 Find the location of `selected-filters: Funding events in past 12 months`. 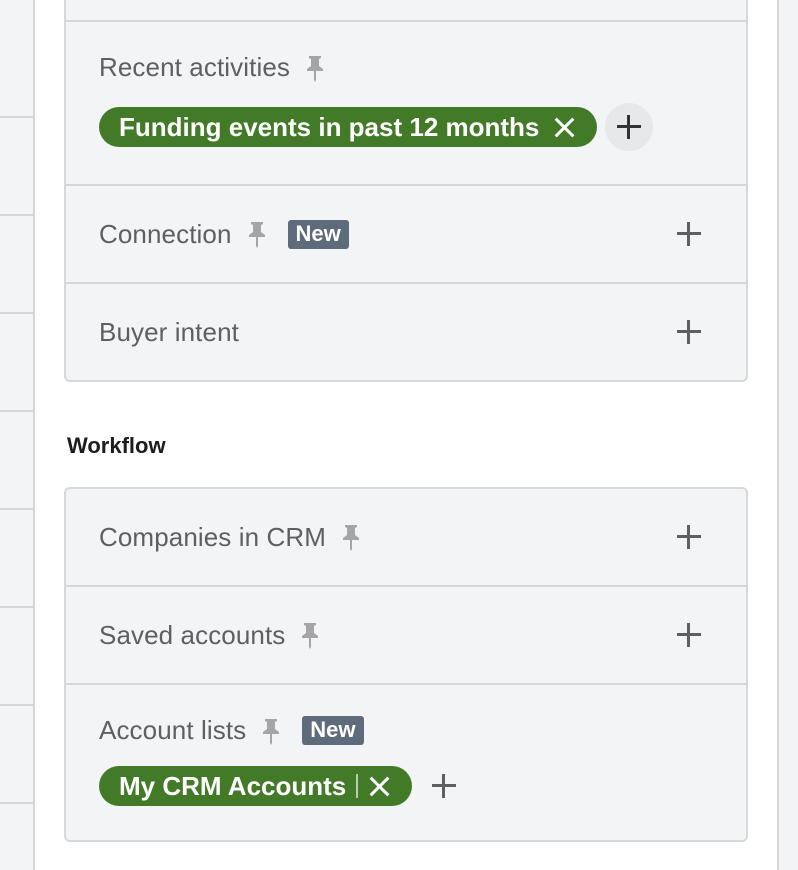

selected-filters: Funding events in past 12 months is located at coordinates (406, 133).